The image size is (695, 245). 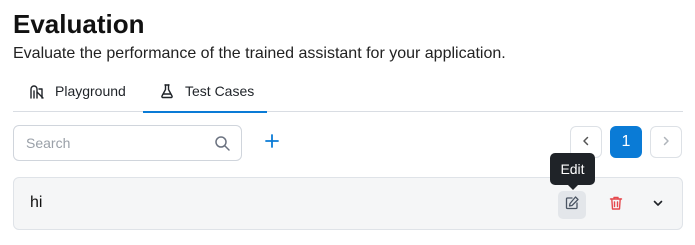 What do you see at coordinates (37, 91) in the screenshot?
I see `playground-icon` at bounding box center [37, 91].